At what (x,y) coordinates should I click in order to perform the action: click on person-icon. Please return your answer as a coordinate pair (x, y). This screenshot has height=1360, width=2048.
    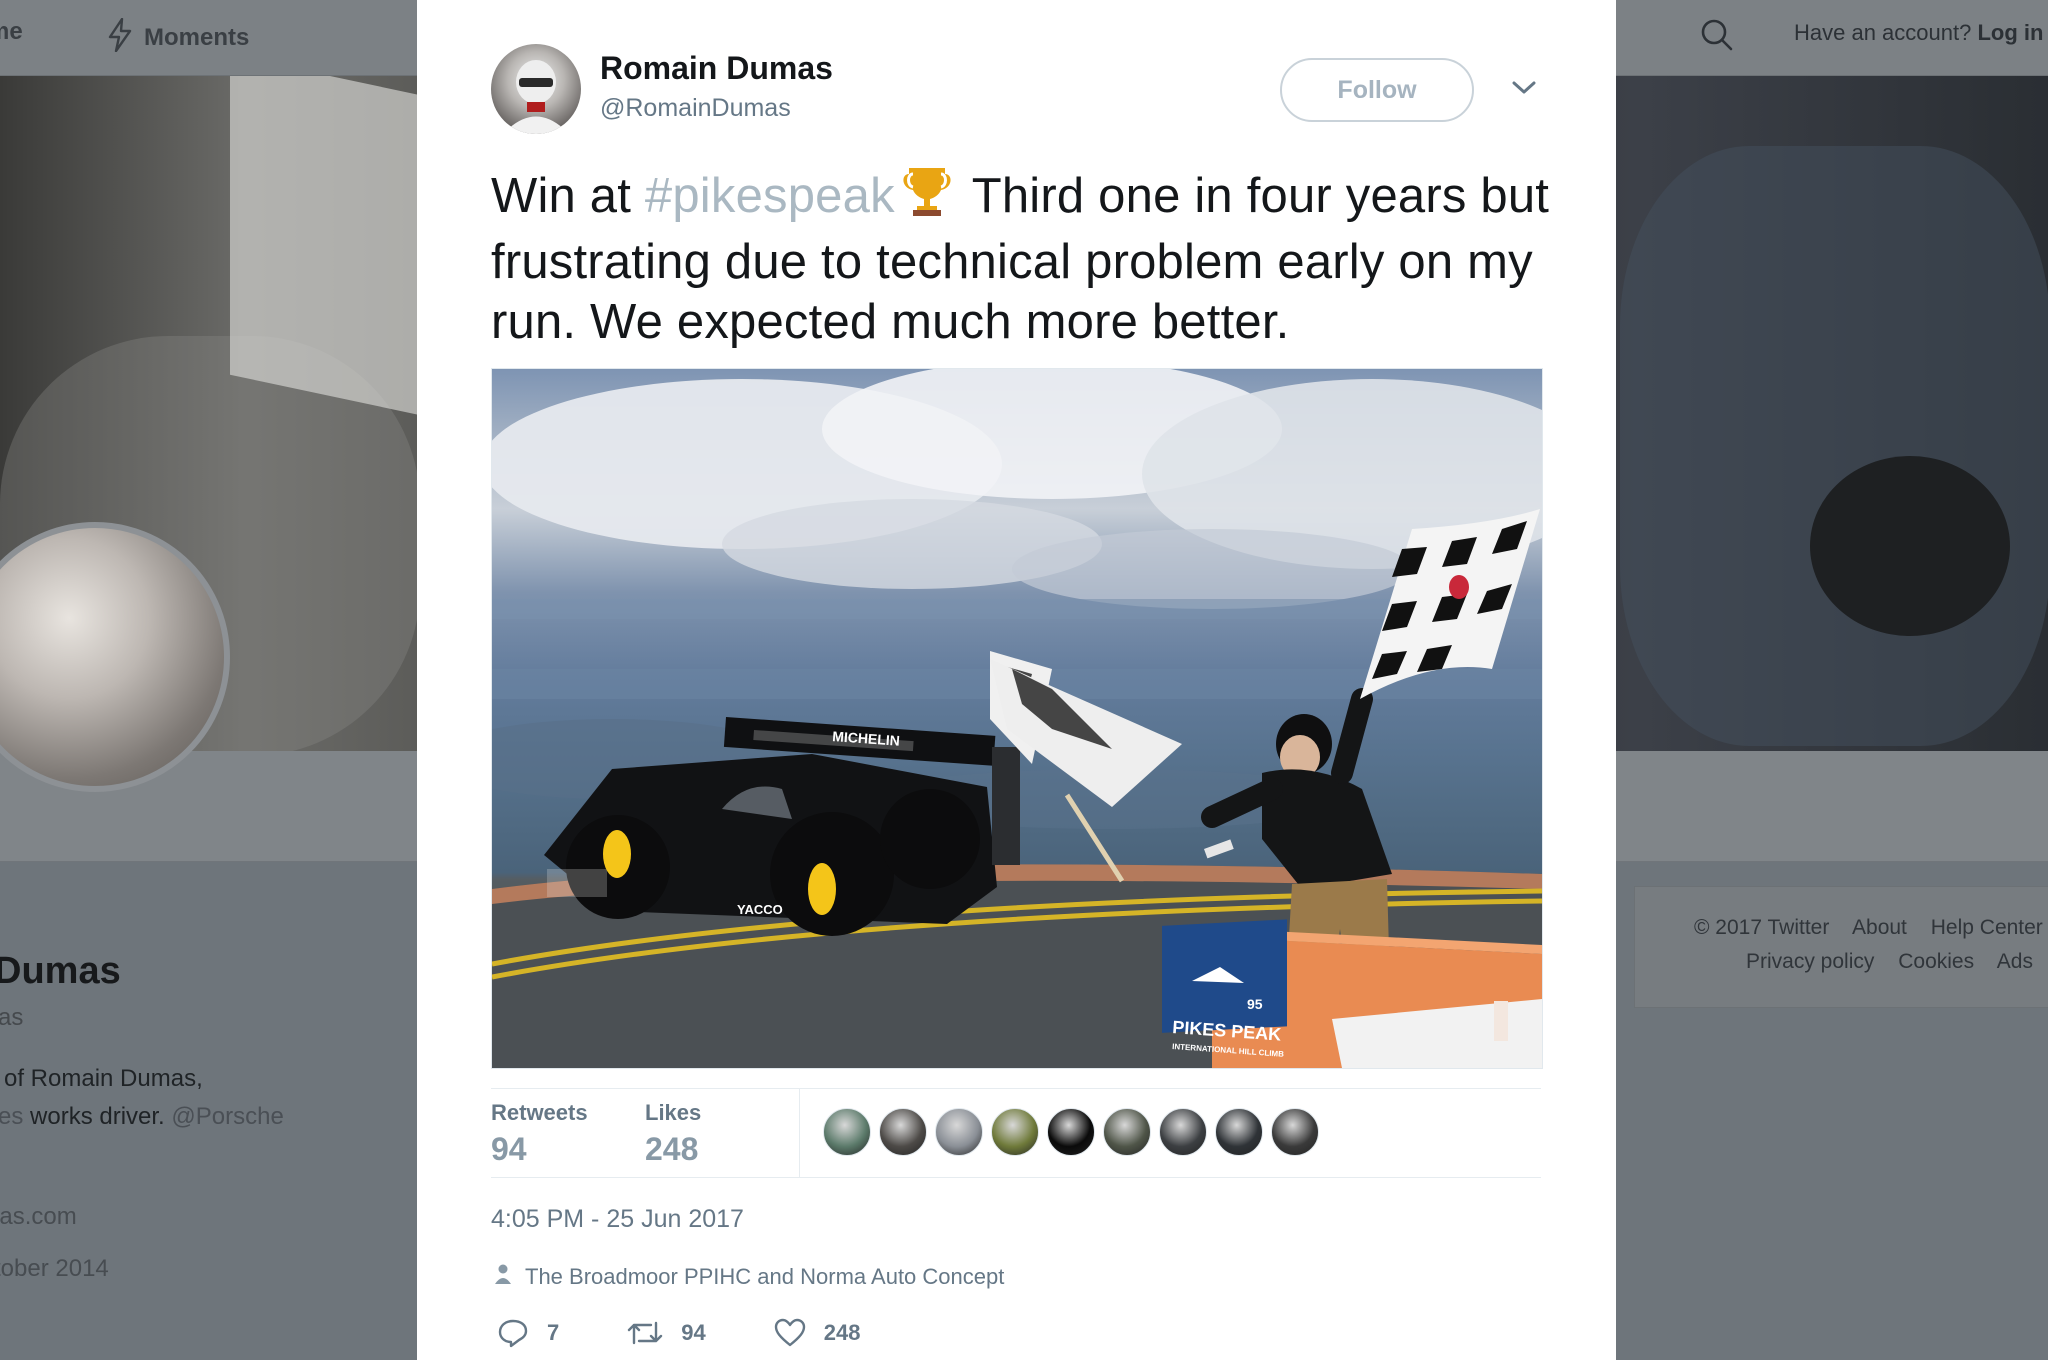
    Looking at the image, I should click on (503, 1277).